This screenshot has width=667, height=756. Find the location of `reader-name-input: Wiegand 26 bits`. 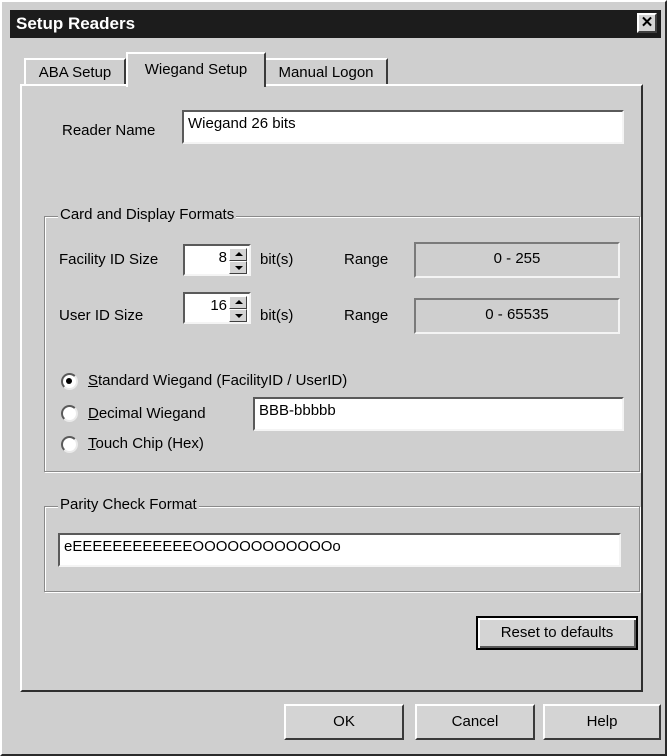

reader-name-input: Wiegand 26 bits is located at coordinates (403, 127).